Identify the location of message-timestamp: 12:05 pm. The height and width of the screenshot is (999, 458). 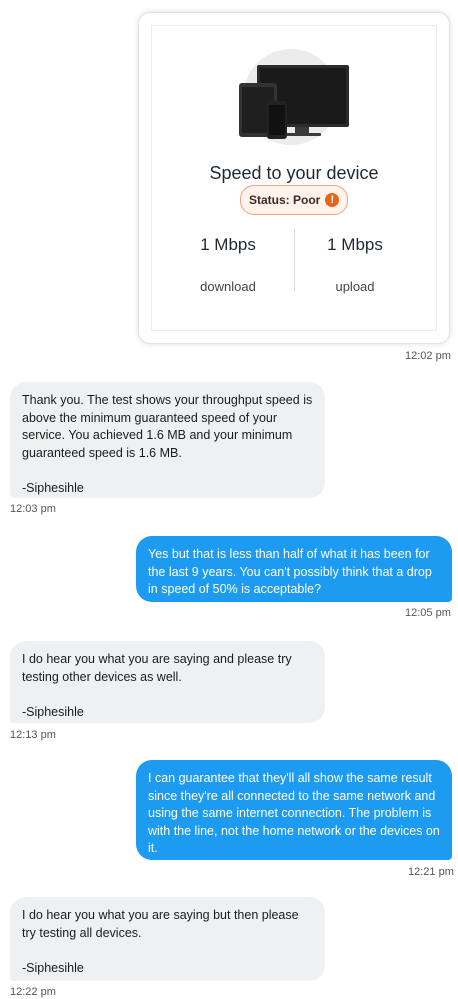
(428, 613).